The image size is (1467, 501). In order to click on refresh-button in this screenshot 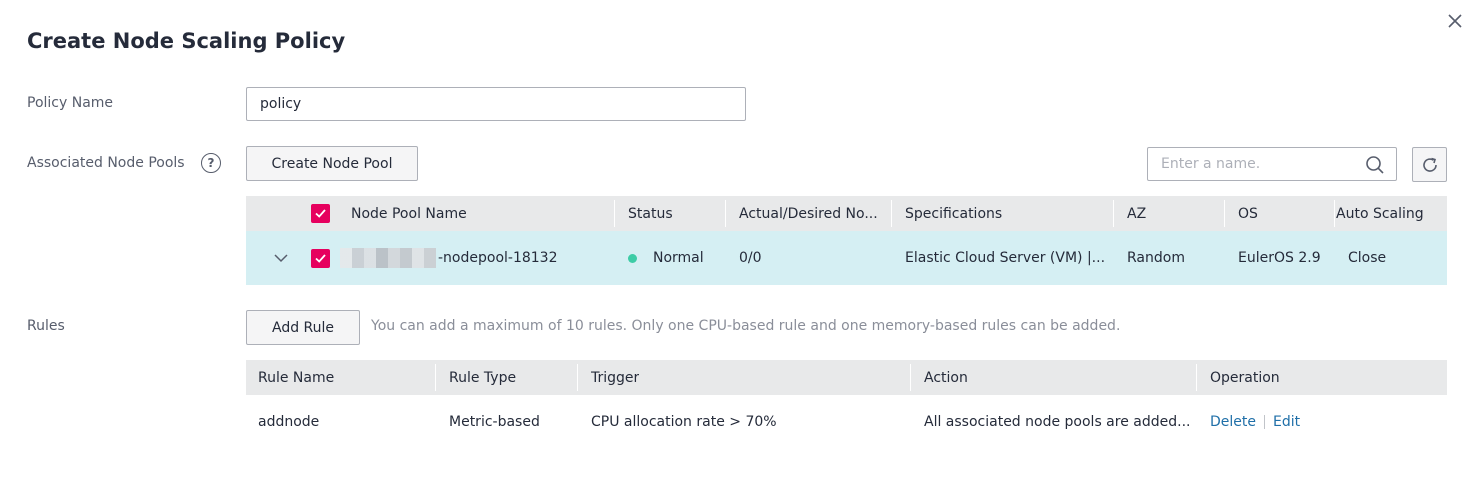, I will do `click(1429, 164)`.